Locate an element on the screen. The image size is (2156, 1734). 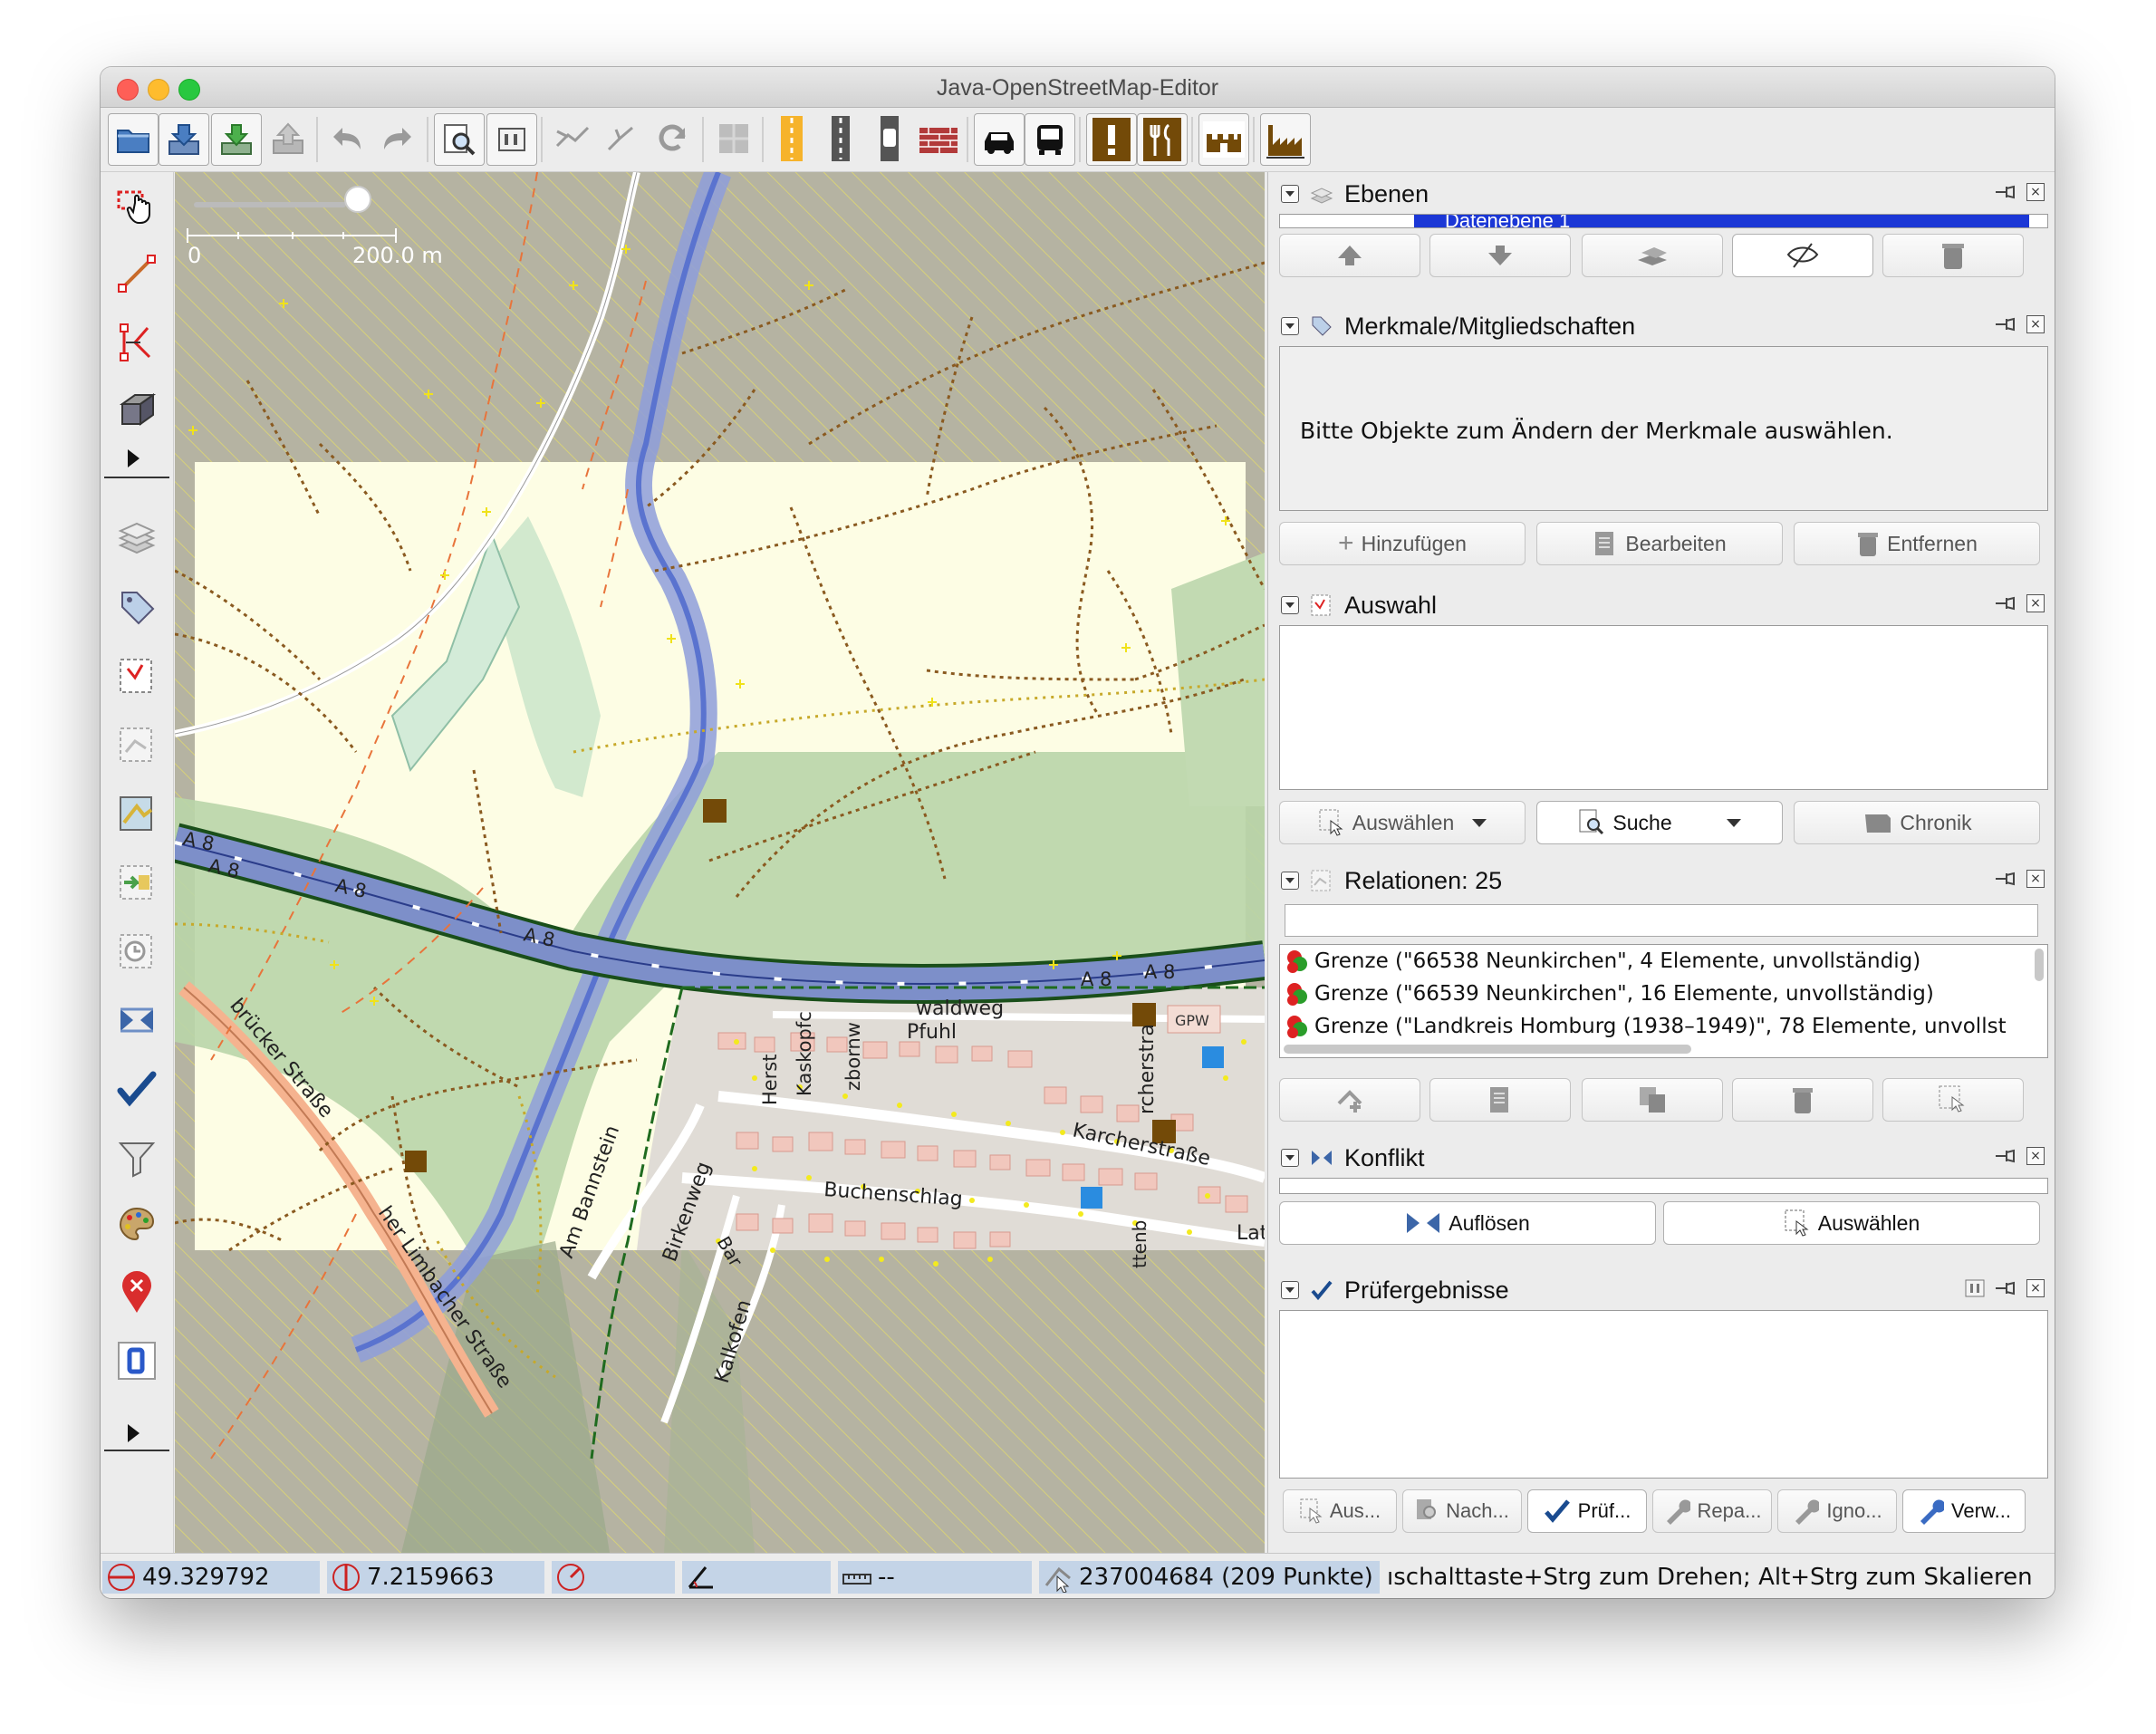
expand-modes-icon is located at coordinates (134, 458).